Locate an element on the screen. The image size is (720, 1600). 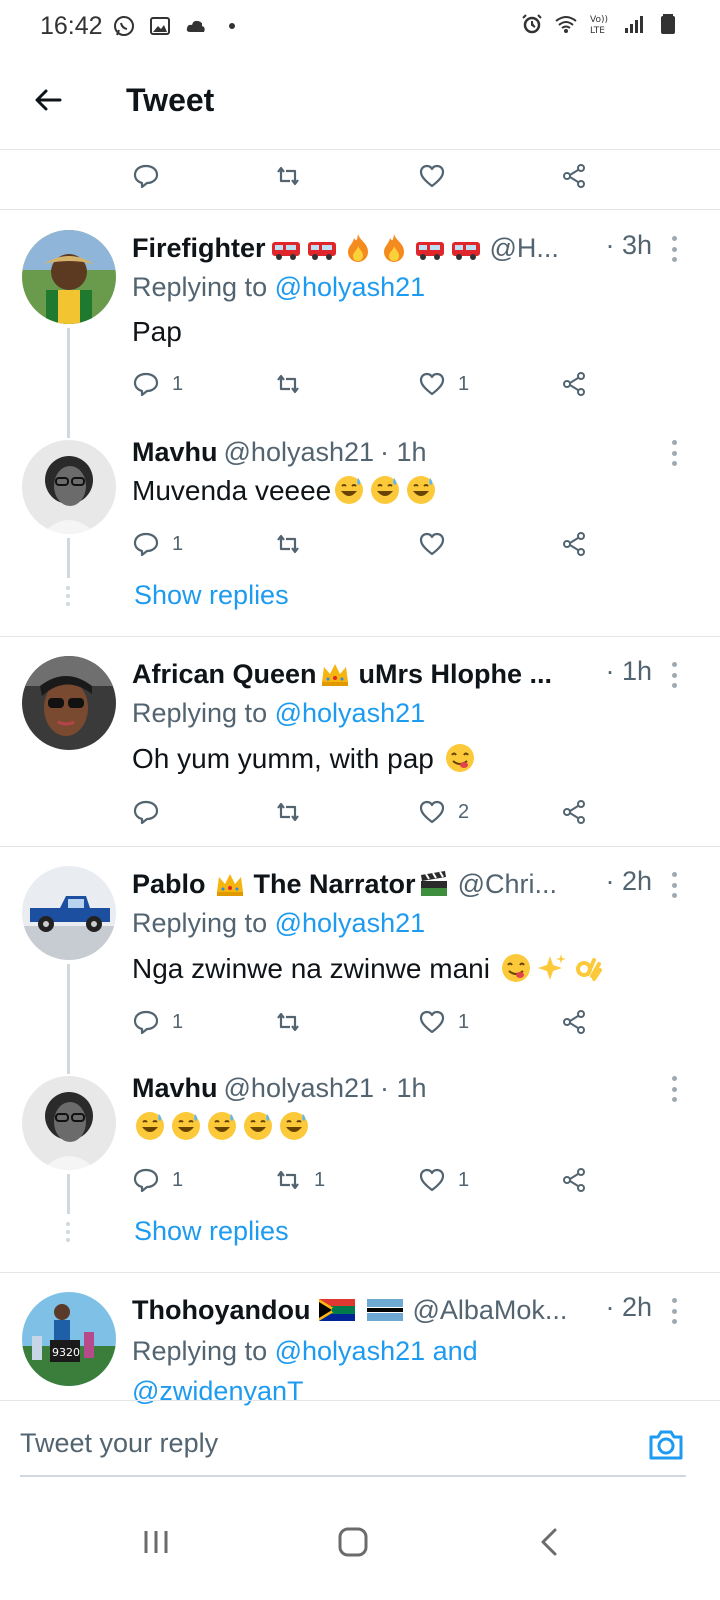
camera-button is located at coordinates (666, 1445).